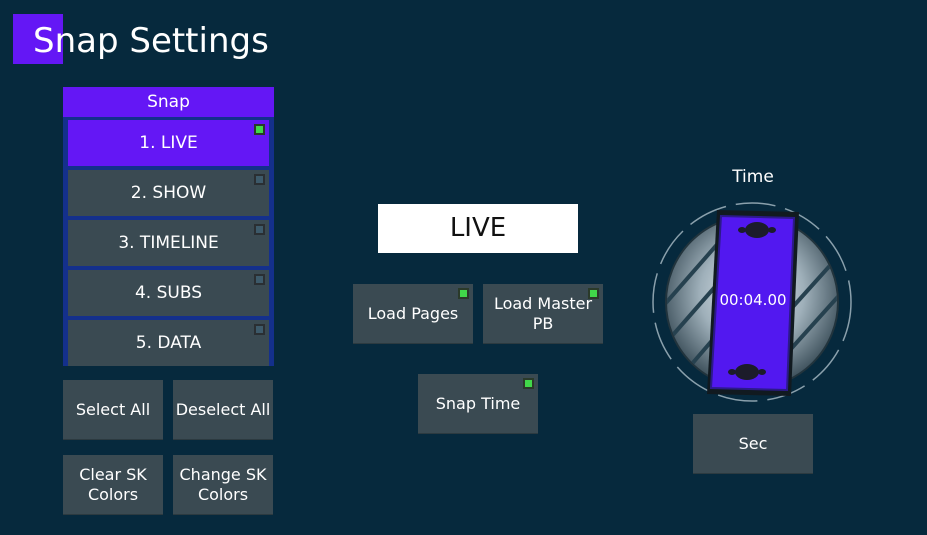  I want to click on deselect-all-button: Deselect All, so click(223, 410).